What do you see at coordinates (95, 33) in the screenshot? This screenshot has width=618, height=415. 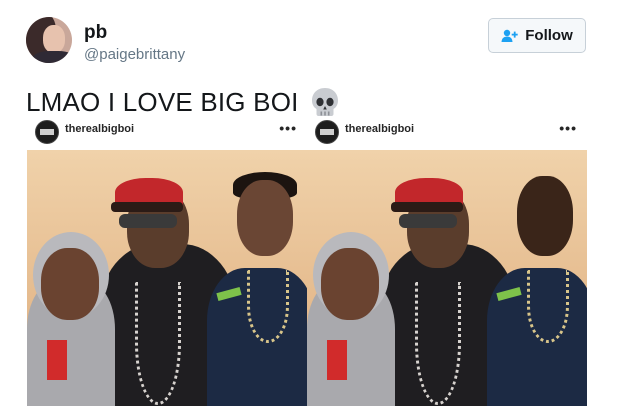 I see `display-name: pb` at bounding box center [95, 33].